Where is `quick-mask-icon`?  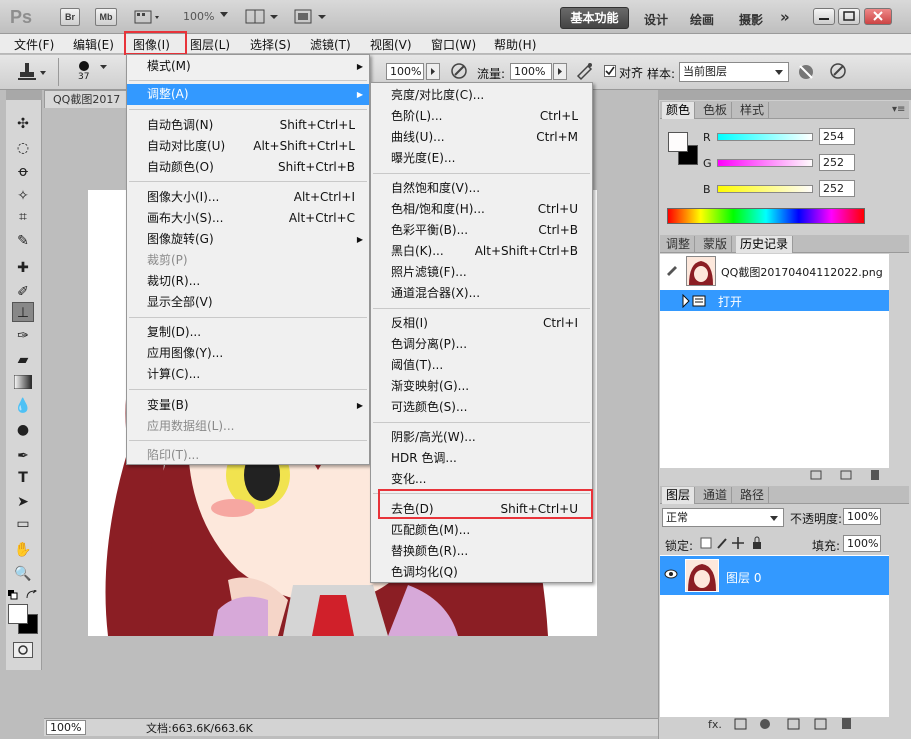
quick-mask-icon is located at coordinates (23, 650).